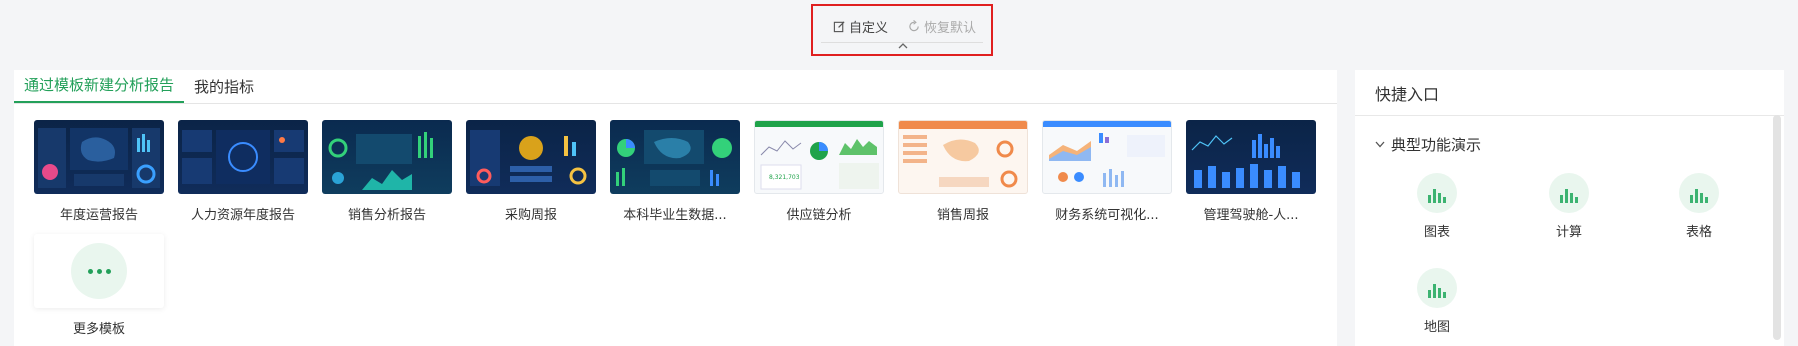  Describe the element at coordinates (98, 215) in the screenshot. I see `template-name: 年度运营报告` at that location.